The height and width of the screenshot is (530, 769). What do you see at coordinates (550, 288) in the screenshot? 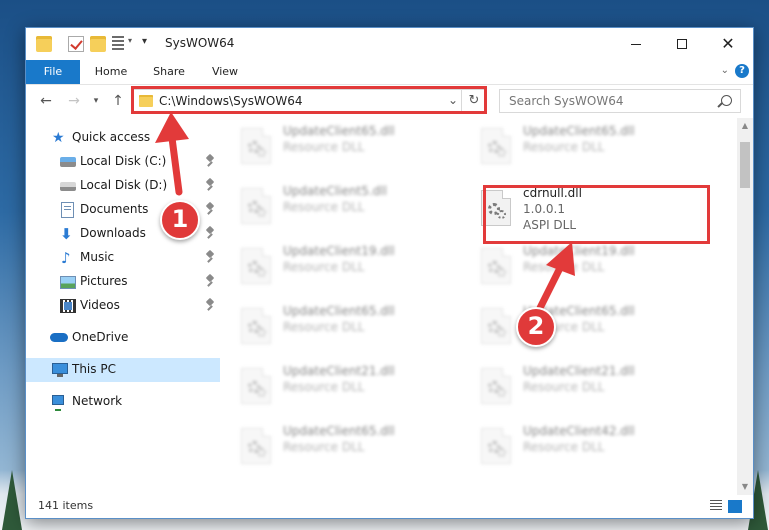
I see `arrow-2-line` at bounding box center [550, 288].